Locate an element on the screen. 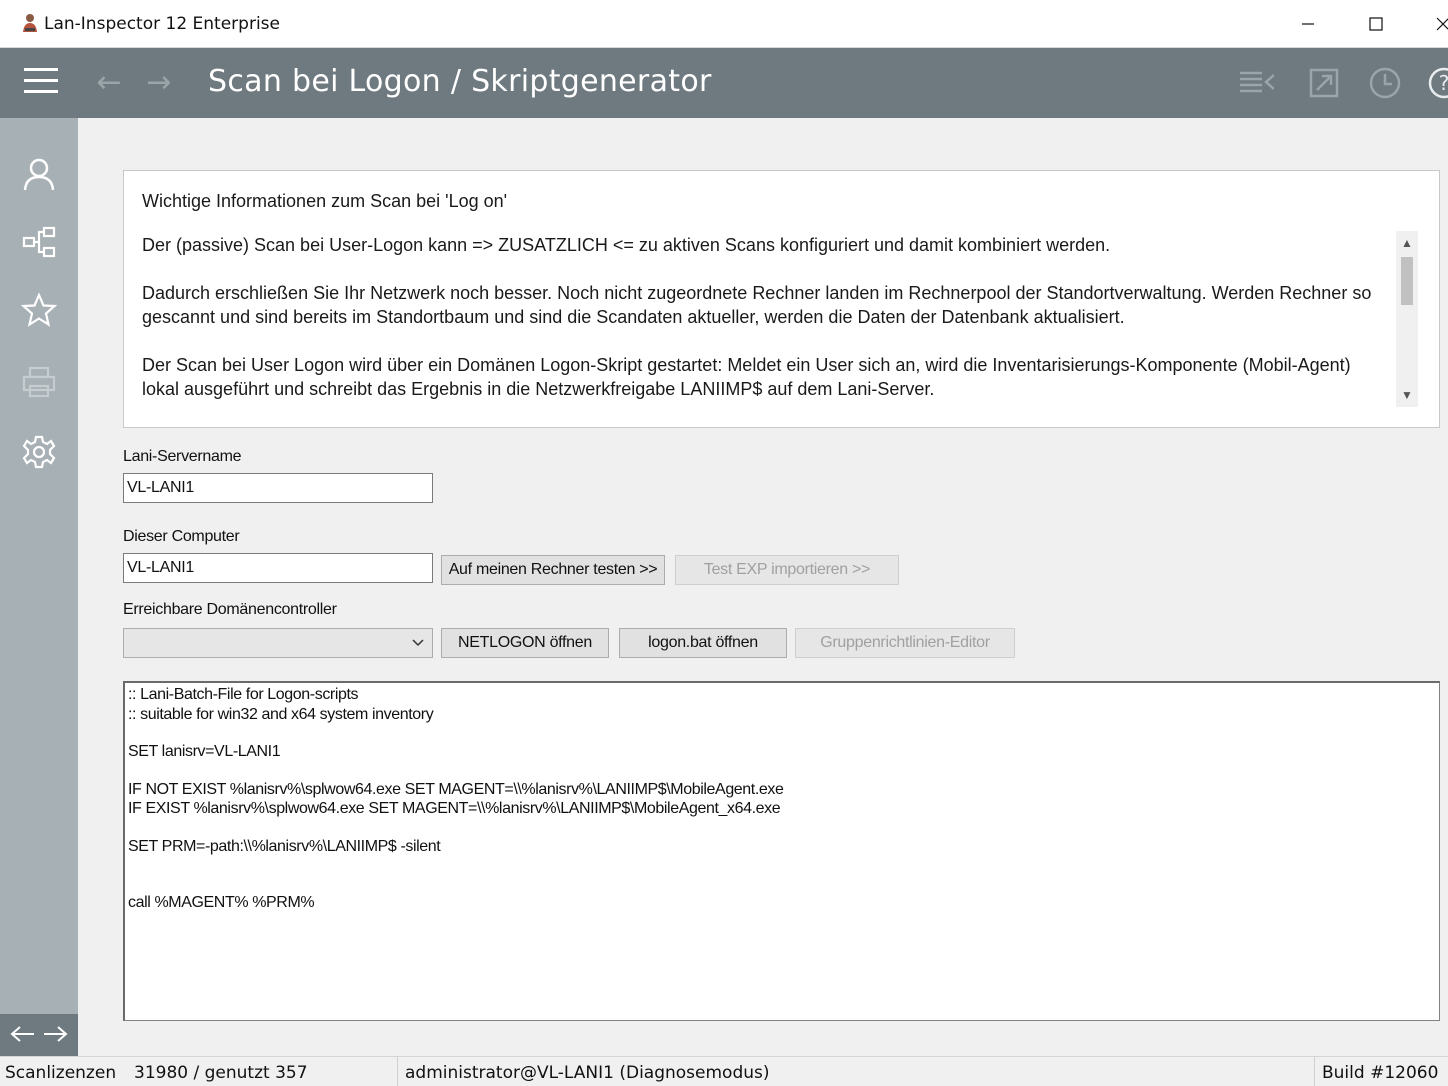 The width and height of the screenshot is (1448, 1086). servername-label: Lani-Servername is located at coordinates (182, 456).